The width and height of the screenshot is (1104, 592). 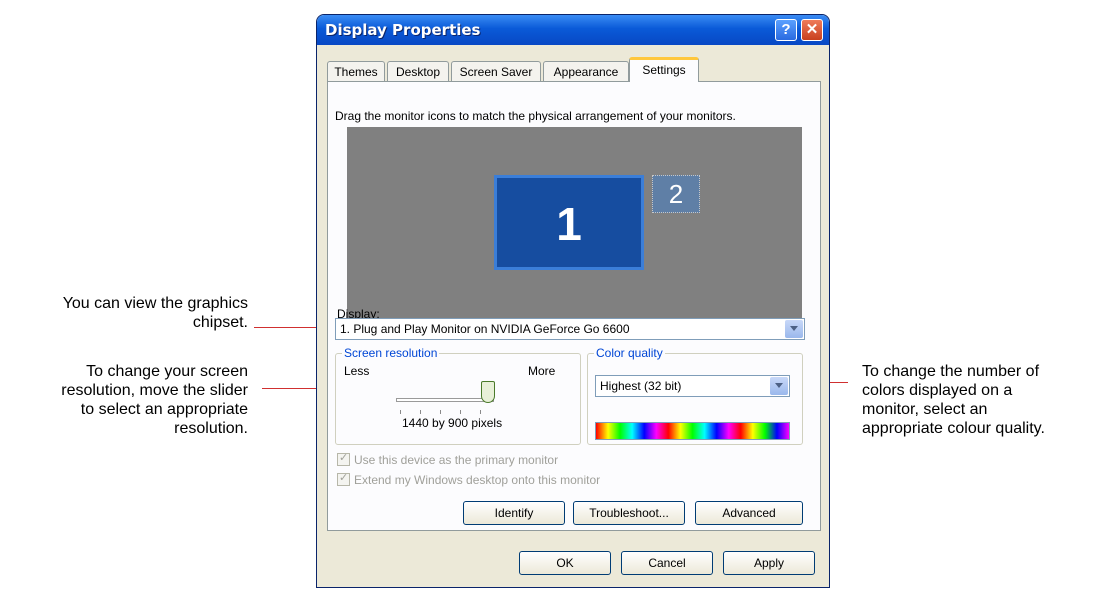 What do you see at coordinates (586, 71) in the screenshot?
I see `tab-appearance: Appearance` at bounding box center [586, 71].